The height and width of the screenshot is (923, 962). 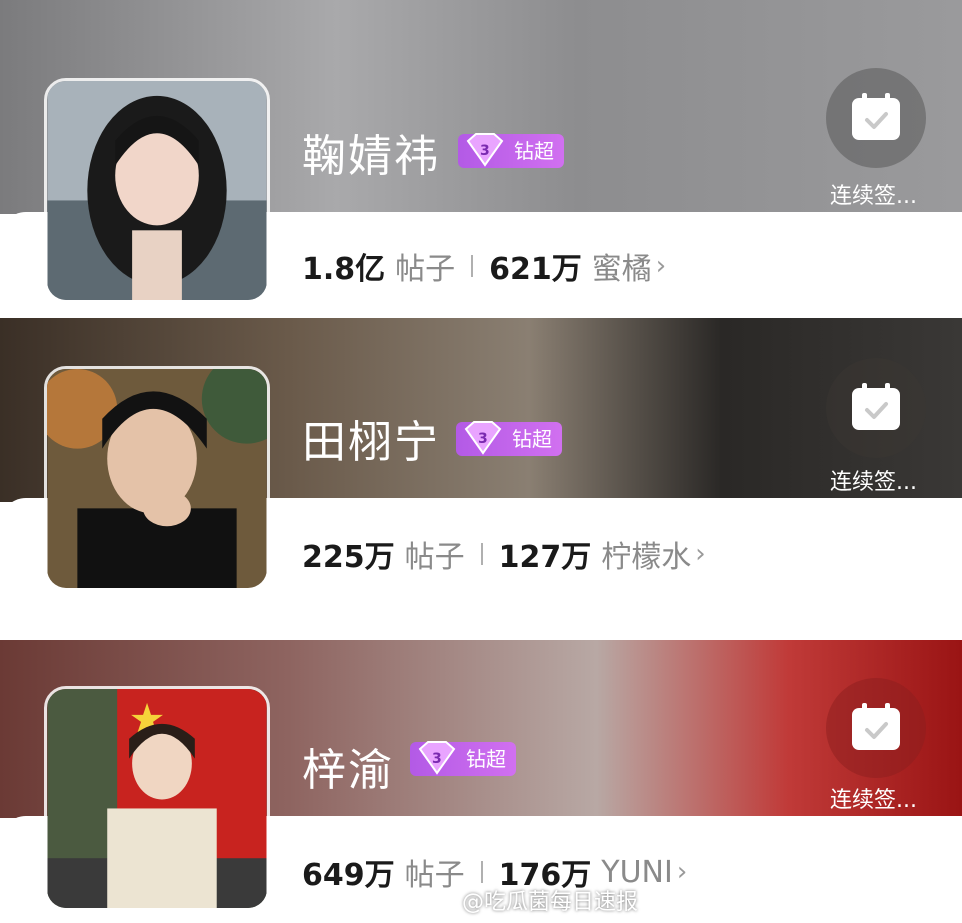 I want to click on fans-label: 柠檬水, so click(x=646, y=557).